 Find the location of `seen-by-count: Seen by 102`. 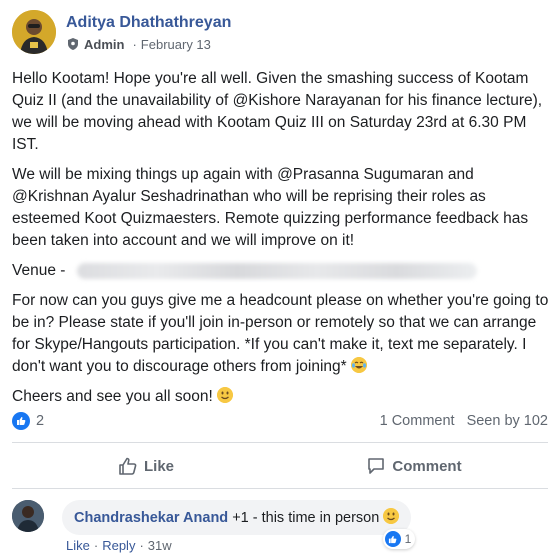

seen-by-count: Seen by 102 is located at coordinates (507, 421).